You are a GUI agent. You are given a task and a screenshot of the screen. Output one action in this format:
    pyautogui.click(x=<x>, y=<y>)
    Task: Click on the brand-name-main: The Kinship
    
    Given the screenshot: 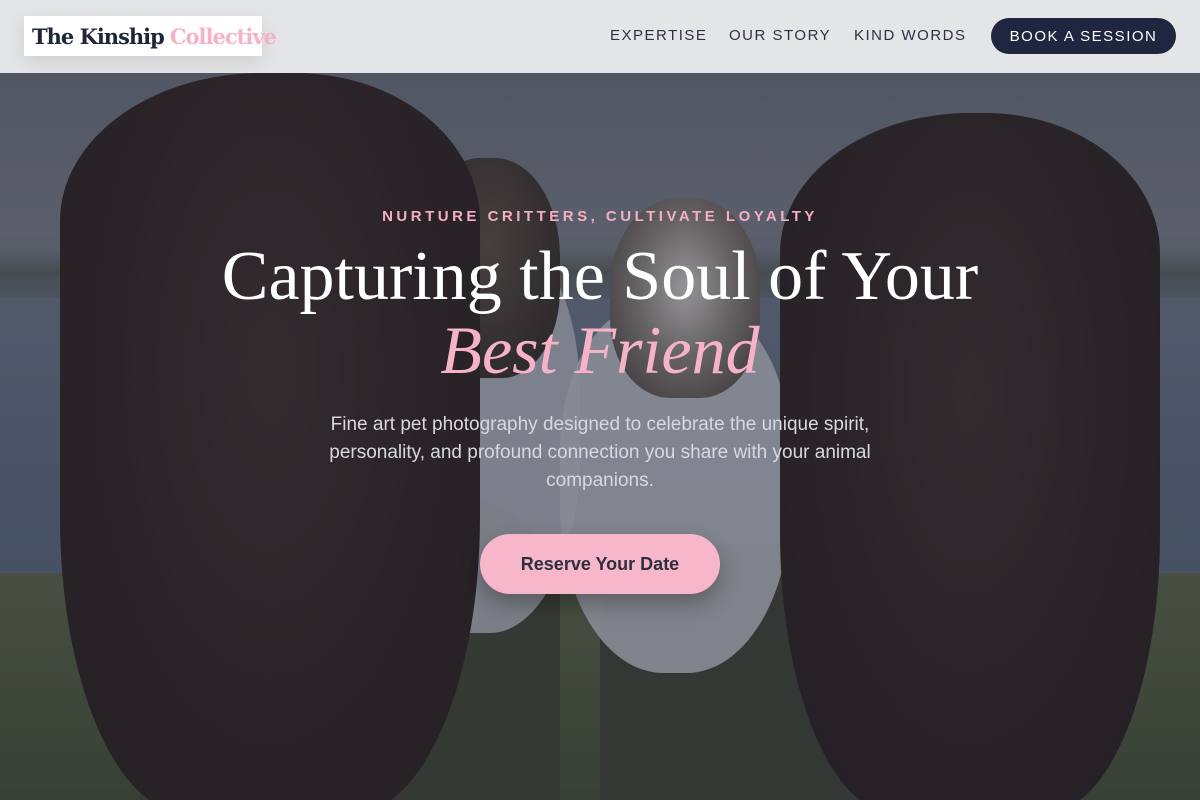 What is the action you would take?
    pyautogui.click(x=98, y=36)
    